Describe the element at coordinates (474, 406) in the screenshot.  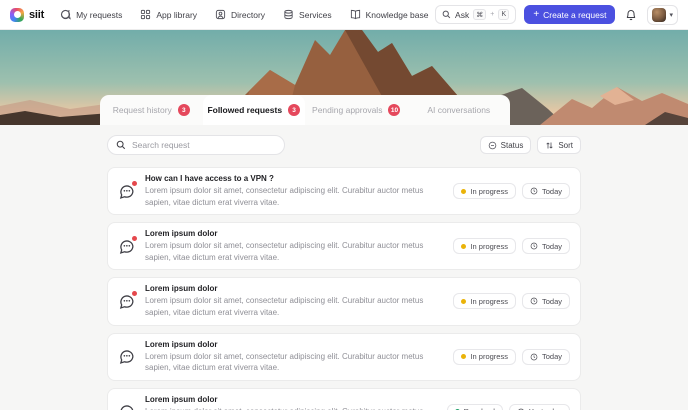
I see `status-badge: Resolved` at that location.